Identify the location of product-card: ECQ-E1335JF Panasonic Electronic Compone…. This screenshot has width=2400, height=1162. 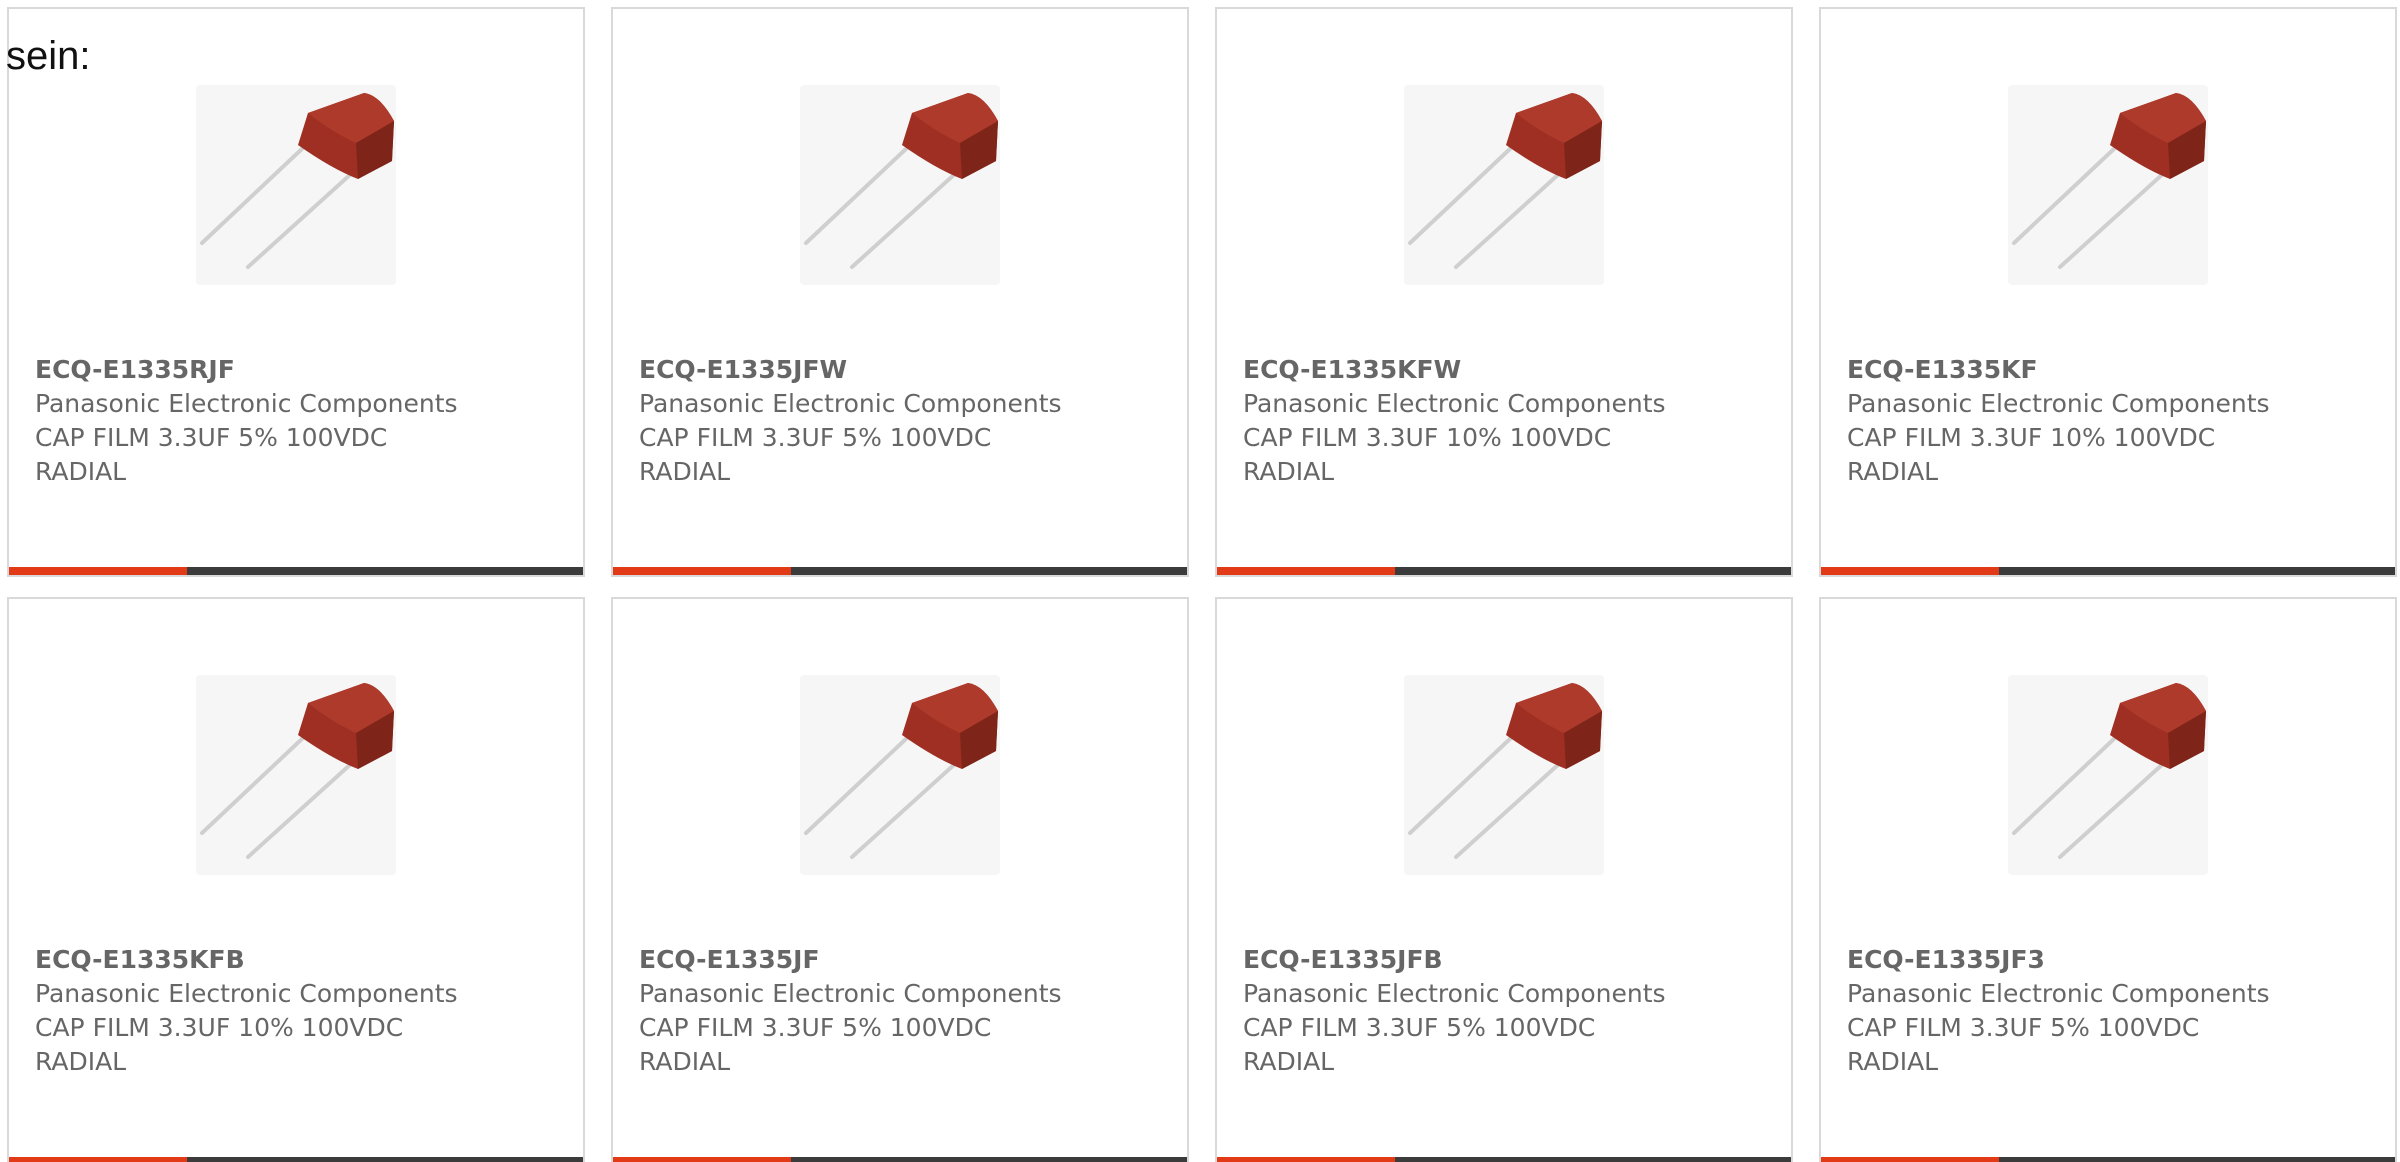
(900, 879).